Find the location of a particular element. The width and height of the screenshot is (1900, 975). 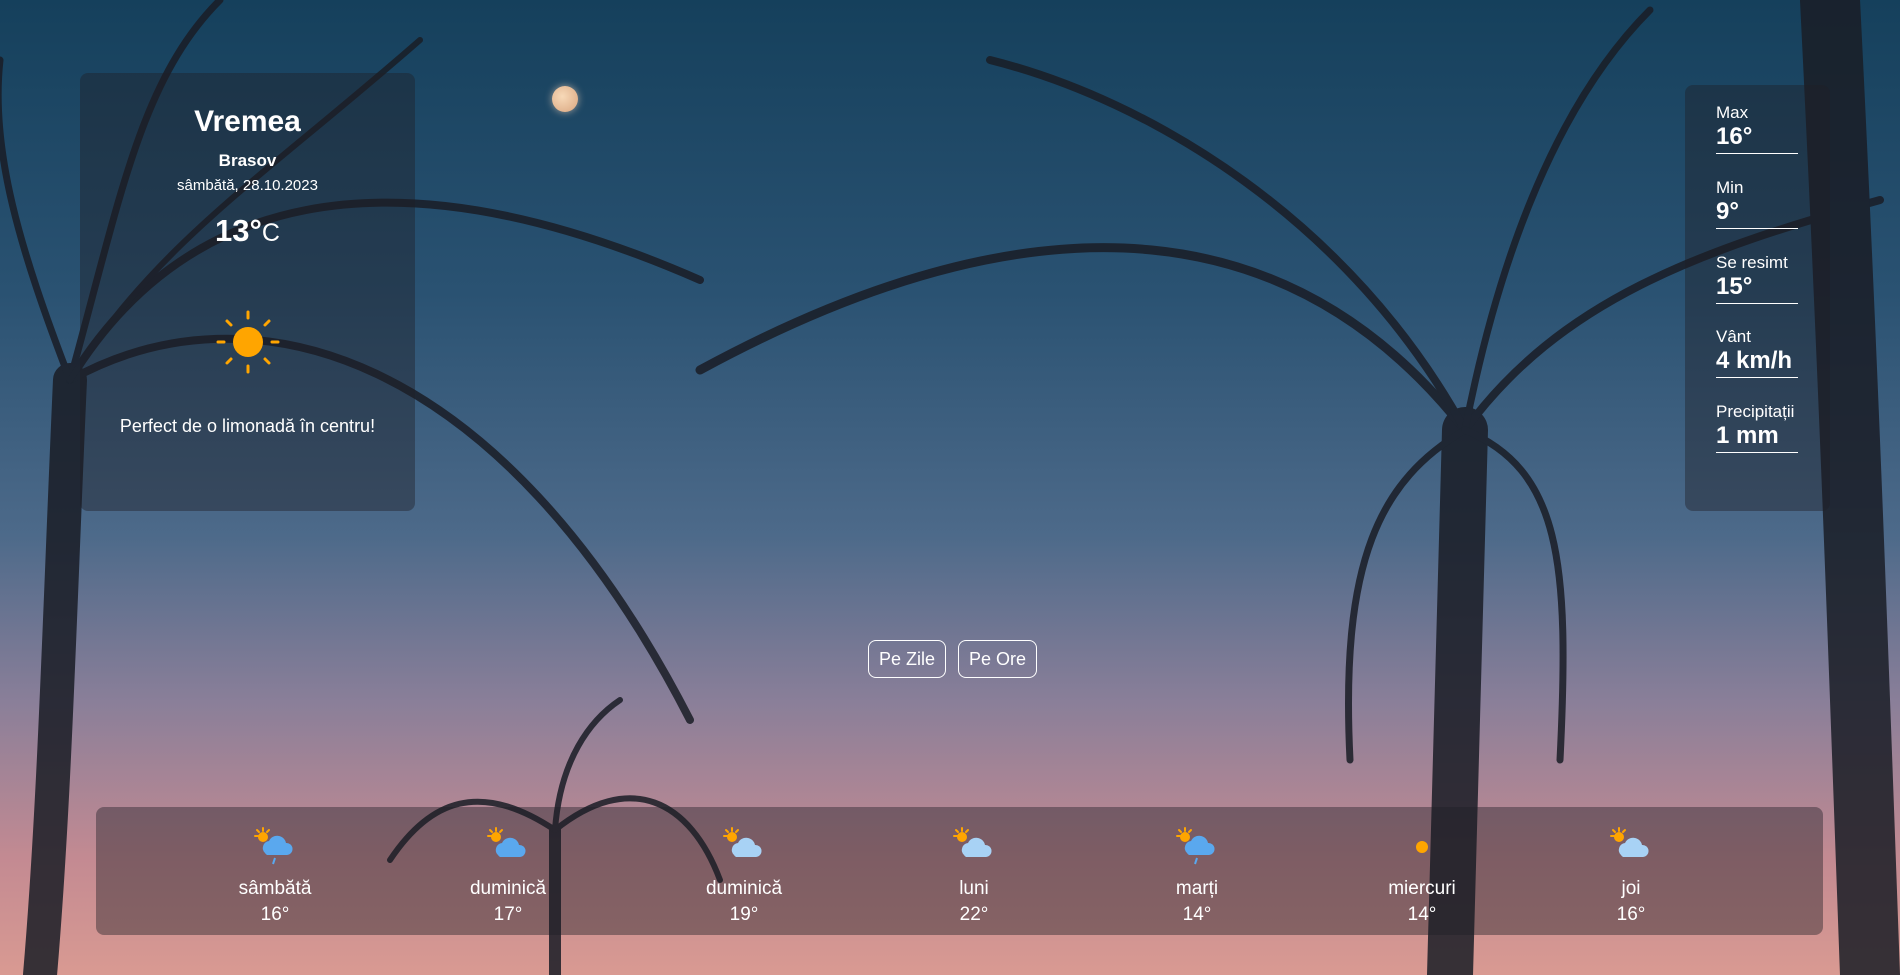

stat-value: 15° is located at coordinates (1734, 286).